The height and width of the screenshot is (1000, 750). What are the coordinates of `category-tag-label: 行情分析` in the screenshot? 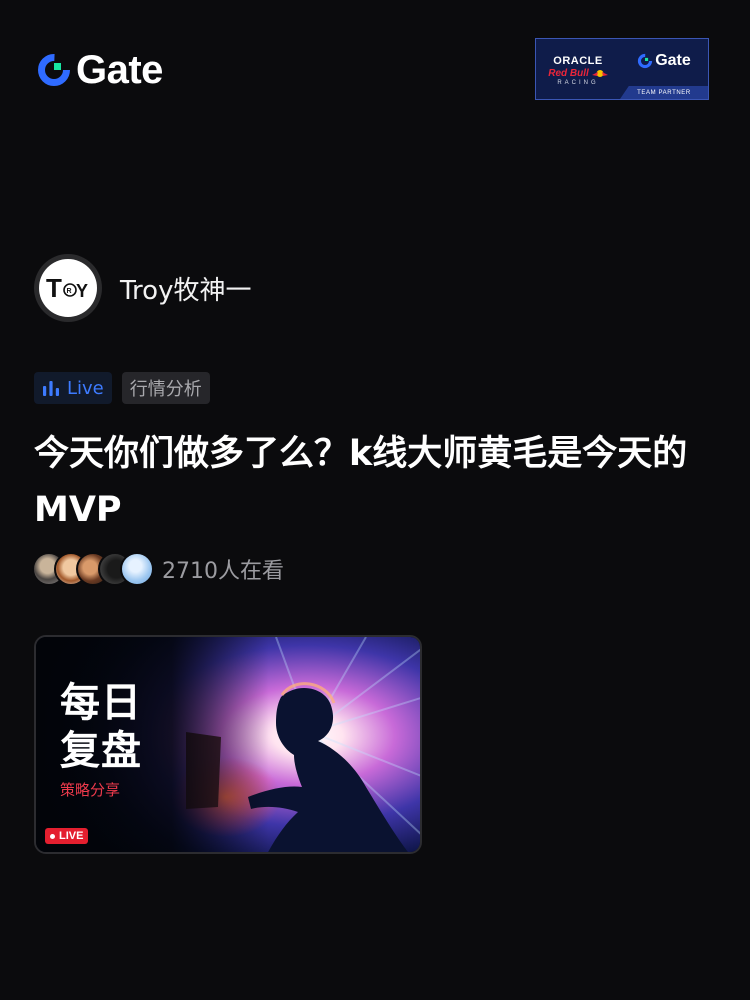 It's located at (165, 389).